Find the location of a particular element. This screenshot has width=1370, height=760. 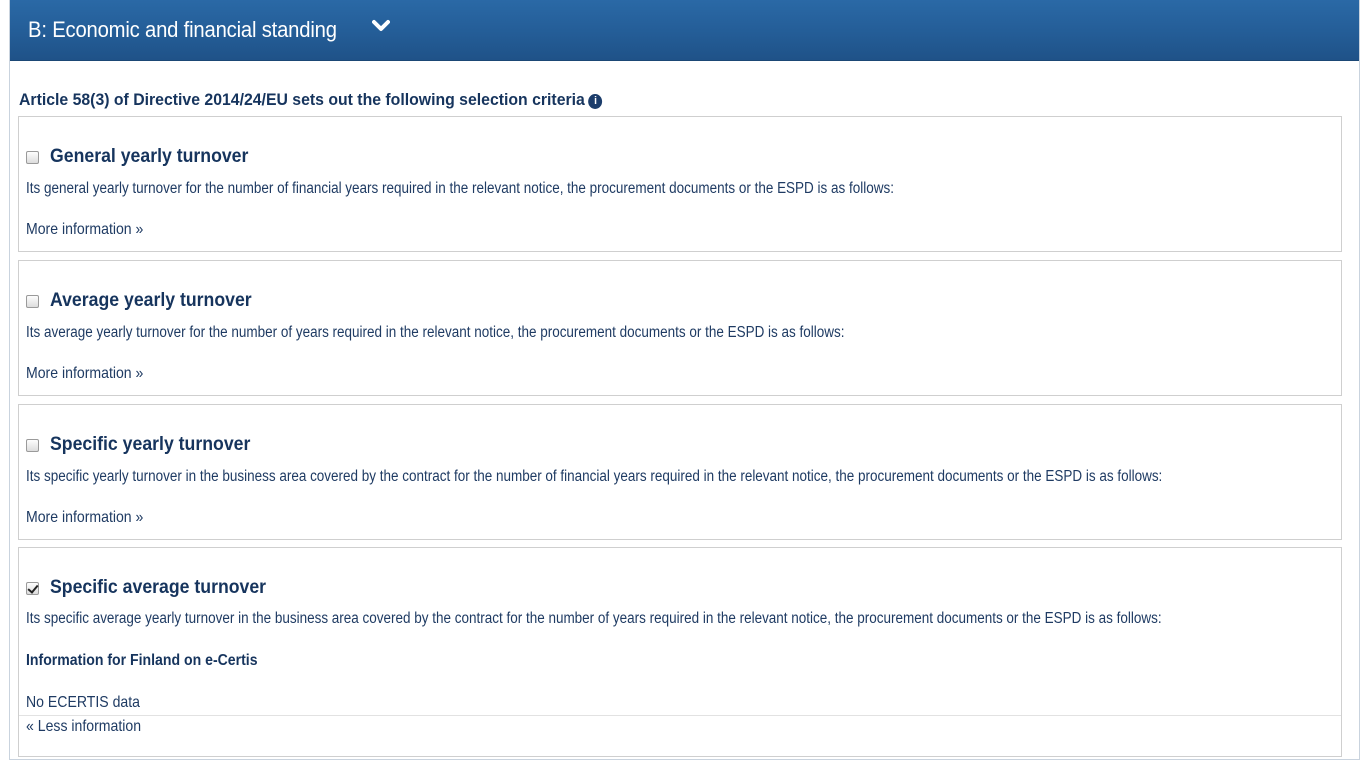

criterion-title: Specific average turnover is located at coordinates (158, 587).